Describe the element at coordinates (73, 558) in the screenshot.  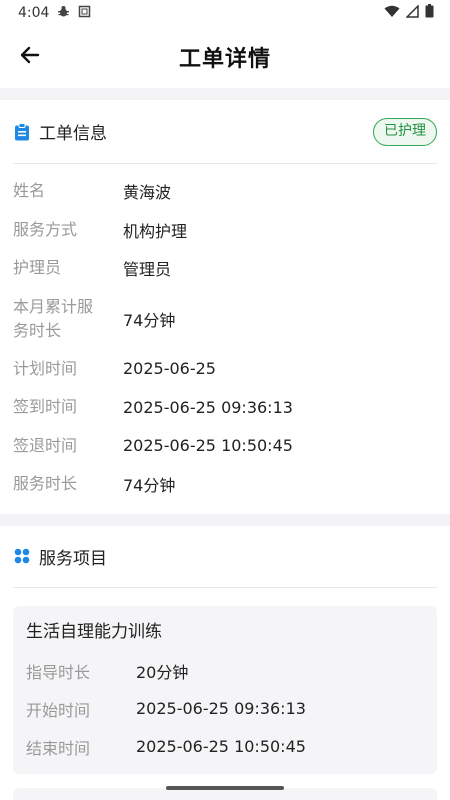
I see `section-title: 服务项目` at that location.